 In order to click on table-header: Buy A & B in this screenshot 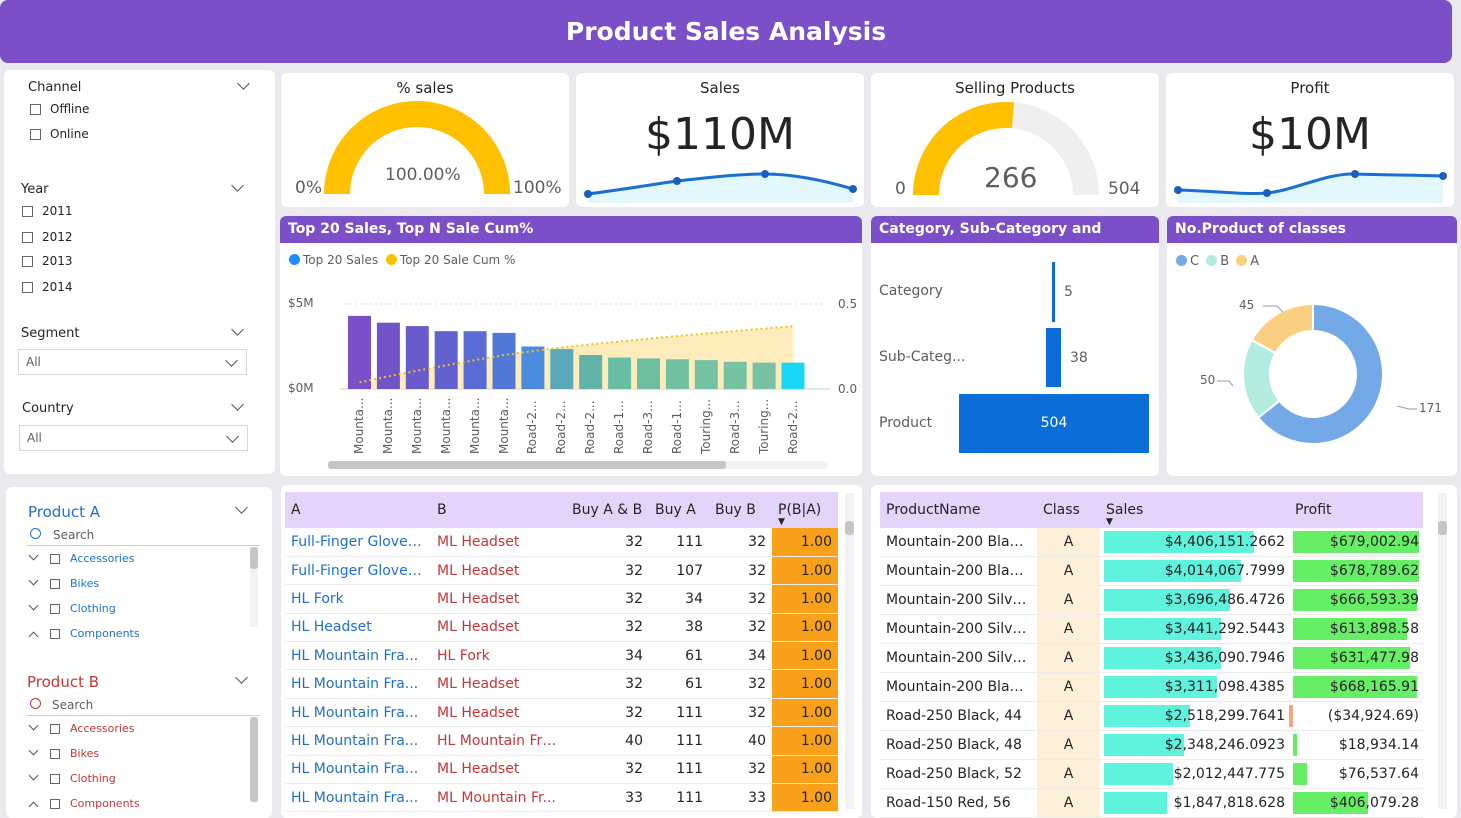, I will do `click(607, 510)`.